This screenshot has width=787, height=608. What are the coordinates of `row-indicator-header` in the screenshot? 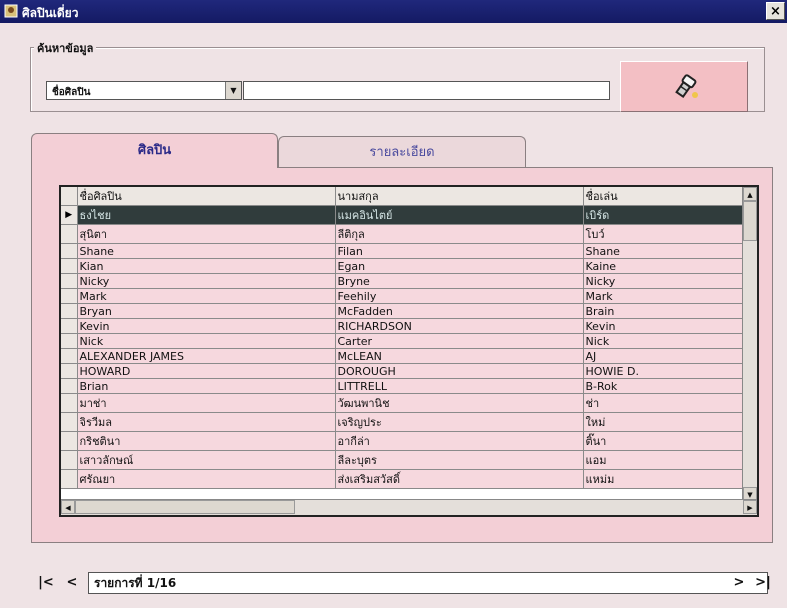 It's located at (69, 196).